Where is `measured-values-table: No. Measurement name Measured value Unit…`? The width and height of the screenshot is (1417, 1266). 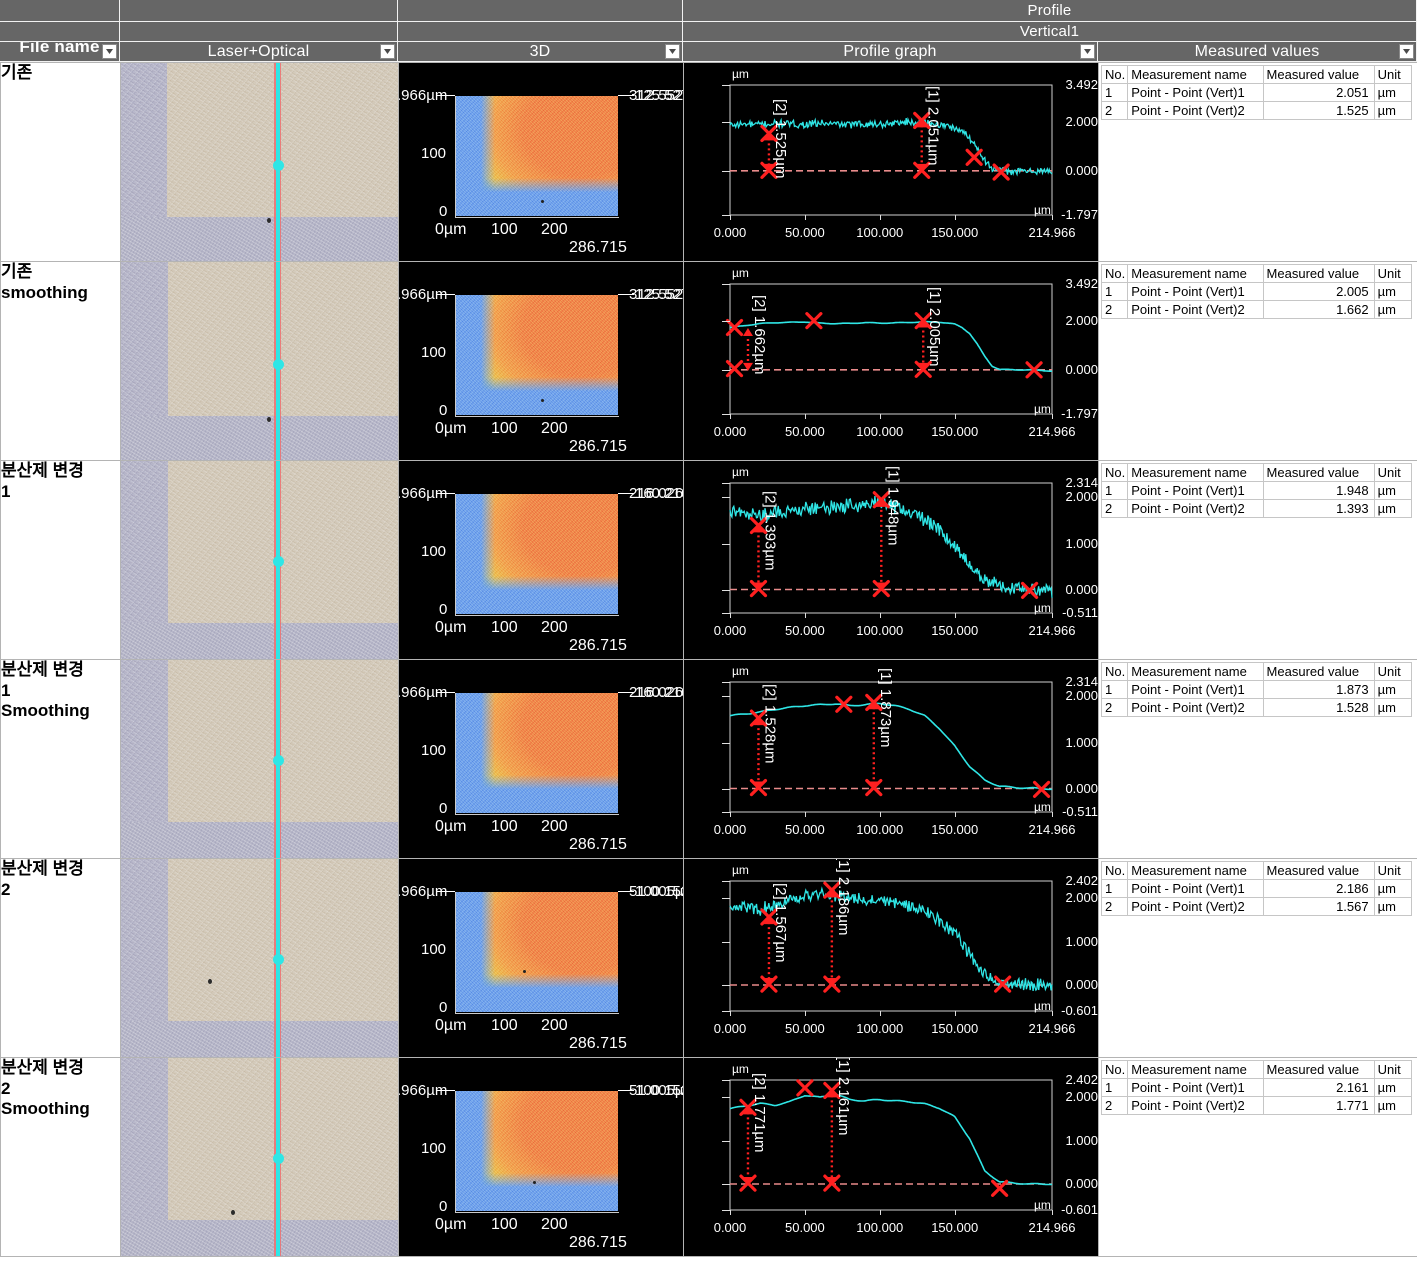 measured-values-table: No. Measurement name Measured value Unit… is located at coordinates (1256, 689).